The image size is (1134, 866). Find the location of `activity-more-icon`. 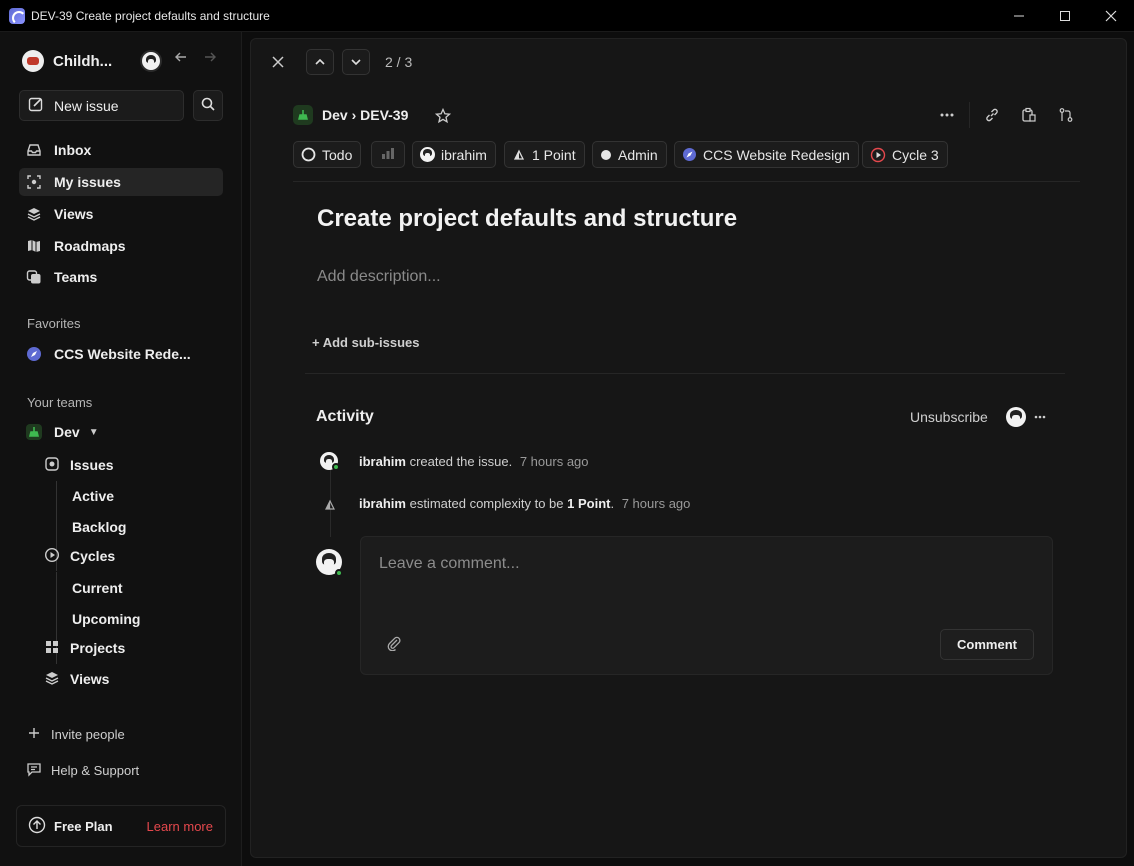

activity-more-icon is located at coordinates (1040, 417).